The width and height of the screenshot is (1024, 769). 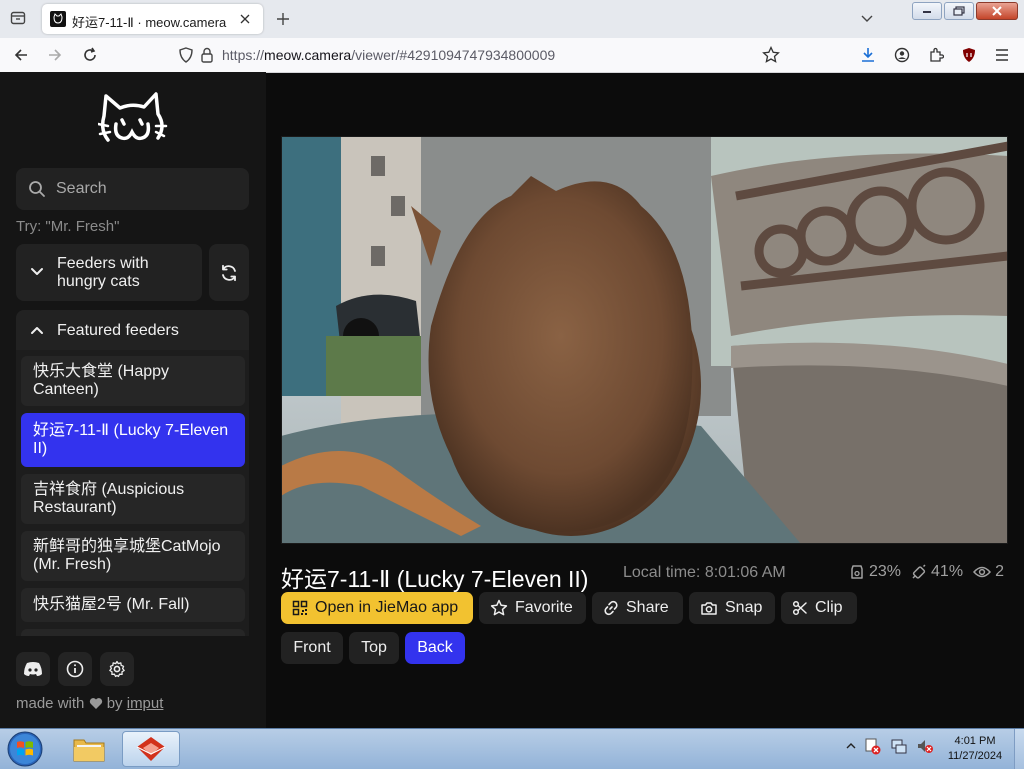 What do you see at coordinates (132, 330) in the screenshot?
I see `featured-feeders-toggle: Featured feeders` at bounding box center [132, 330].